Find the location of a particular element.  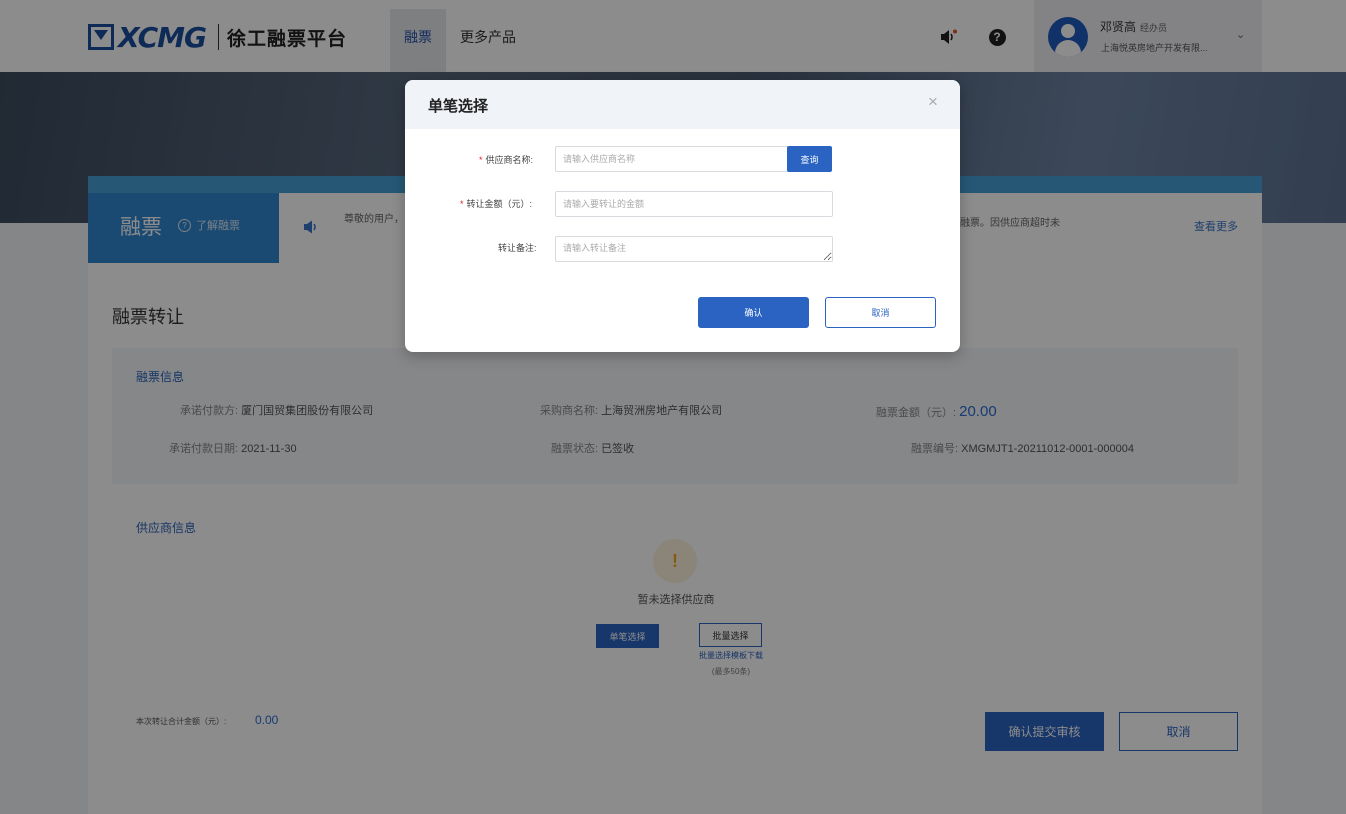

confirm-button: 确认 is located at coordinates (753, 312).